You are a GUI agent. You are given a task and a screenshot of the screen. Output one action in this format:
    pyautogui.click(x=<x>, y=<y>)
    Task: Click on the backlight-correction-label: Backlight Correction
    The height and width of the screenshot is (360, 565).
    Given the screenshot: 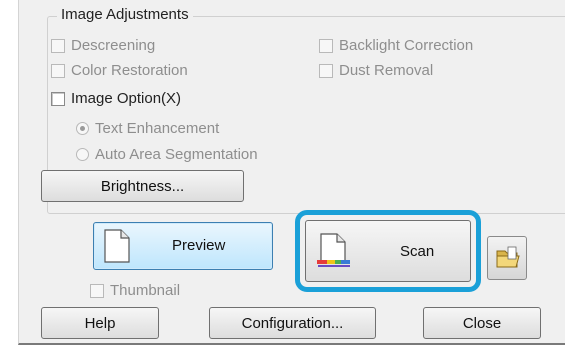 What is the action you would take?
    pyautogui.click(x=406, y=45)
    